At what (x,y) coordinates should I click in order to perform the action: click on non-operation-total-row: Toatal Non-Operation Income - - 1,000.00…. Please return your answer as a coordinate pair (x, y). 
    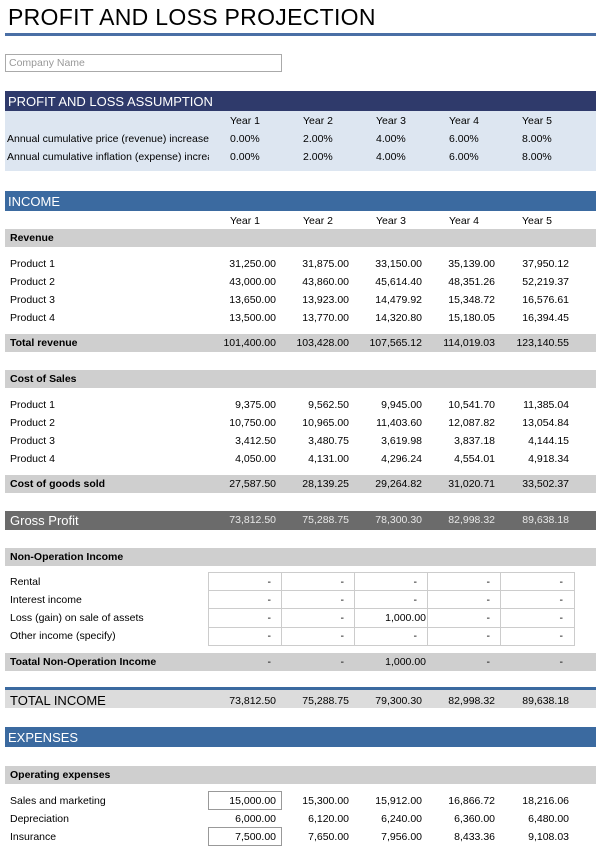
    Looking at the image, I should click on (300, 662).